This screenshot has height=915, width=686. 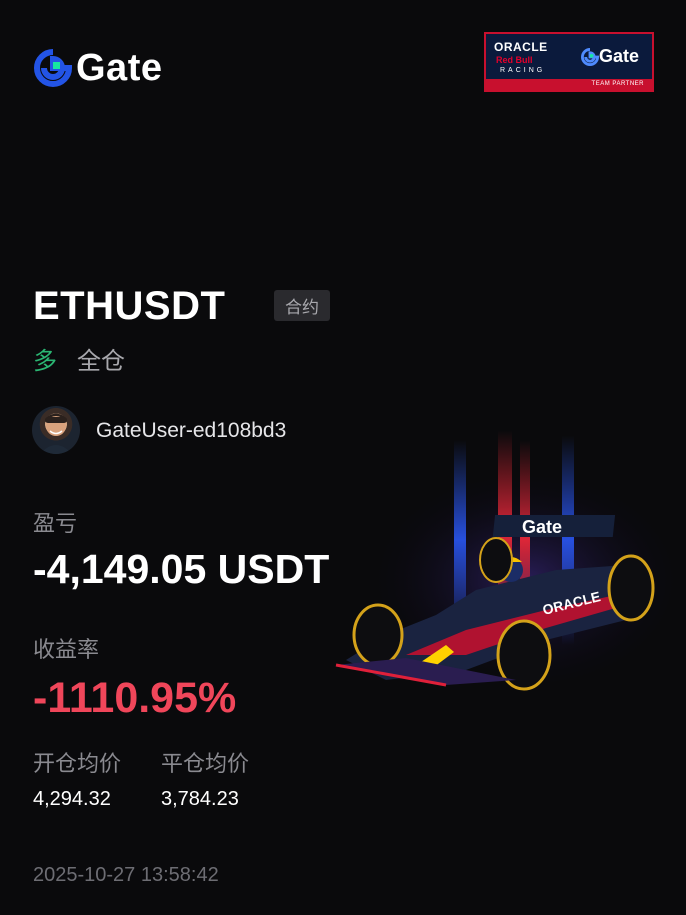 What do you see at coordinates (514, 60) in the screenshot?
I see `partner-redbull: Red Bull` at bounding box center [514, 60].